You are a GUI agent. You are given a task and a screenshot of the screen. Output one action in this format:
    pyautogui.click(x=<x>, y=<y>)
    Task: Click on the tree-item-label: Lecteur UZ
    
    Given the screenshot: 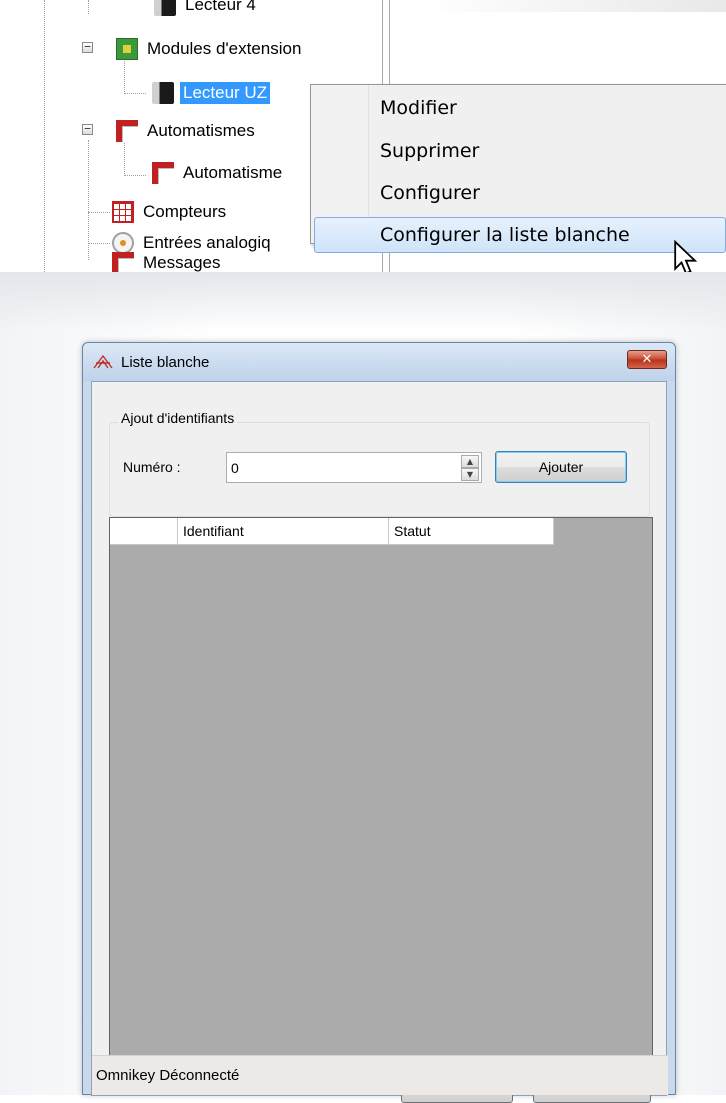 What is the action you would take?
    pyautogui.click(x=225, y=93)
    